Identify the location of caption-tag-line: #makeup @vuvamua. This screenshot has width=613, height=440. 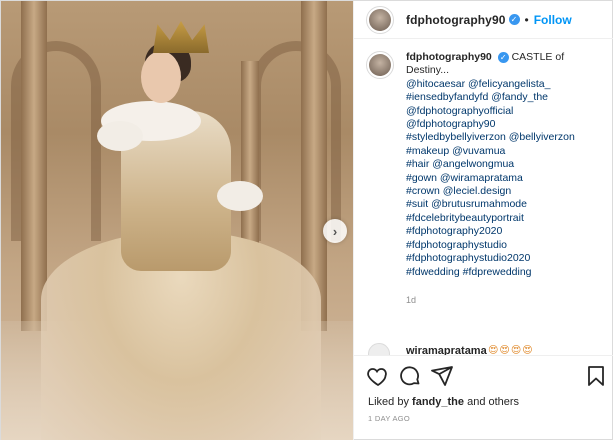
(504, 151).